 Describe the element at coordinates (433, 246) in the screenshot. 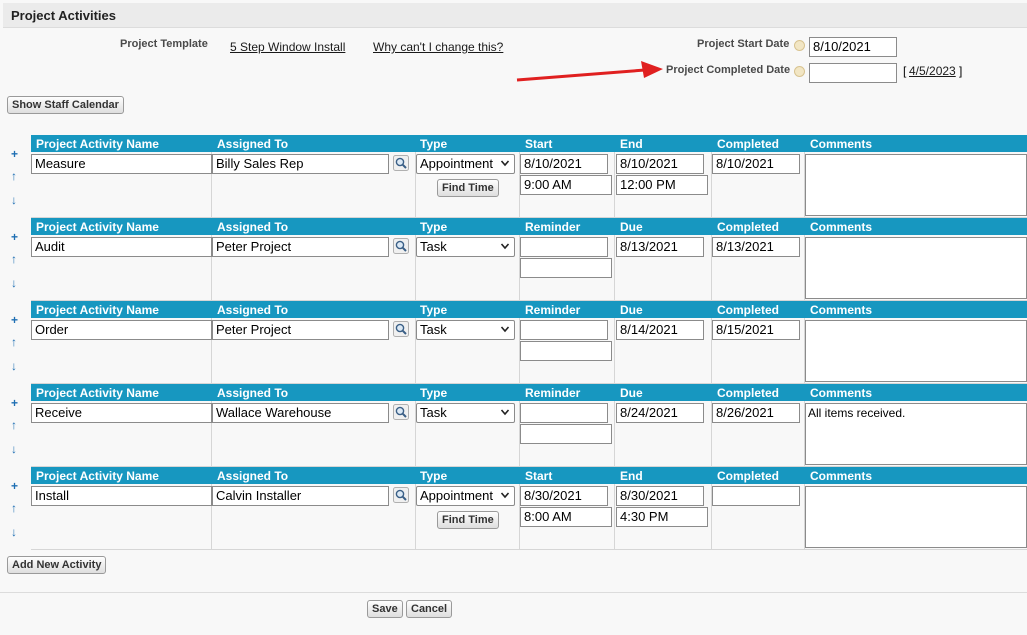

I see `type-select-value: Task` at that location.